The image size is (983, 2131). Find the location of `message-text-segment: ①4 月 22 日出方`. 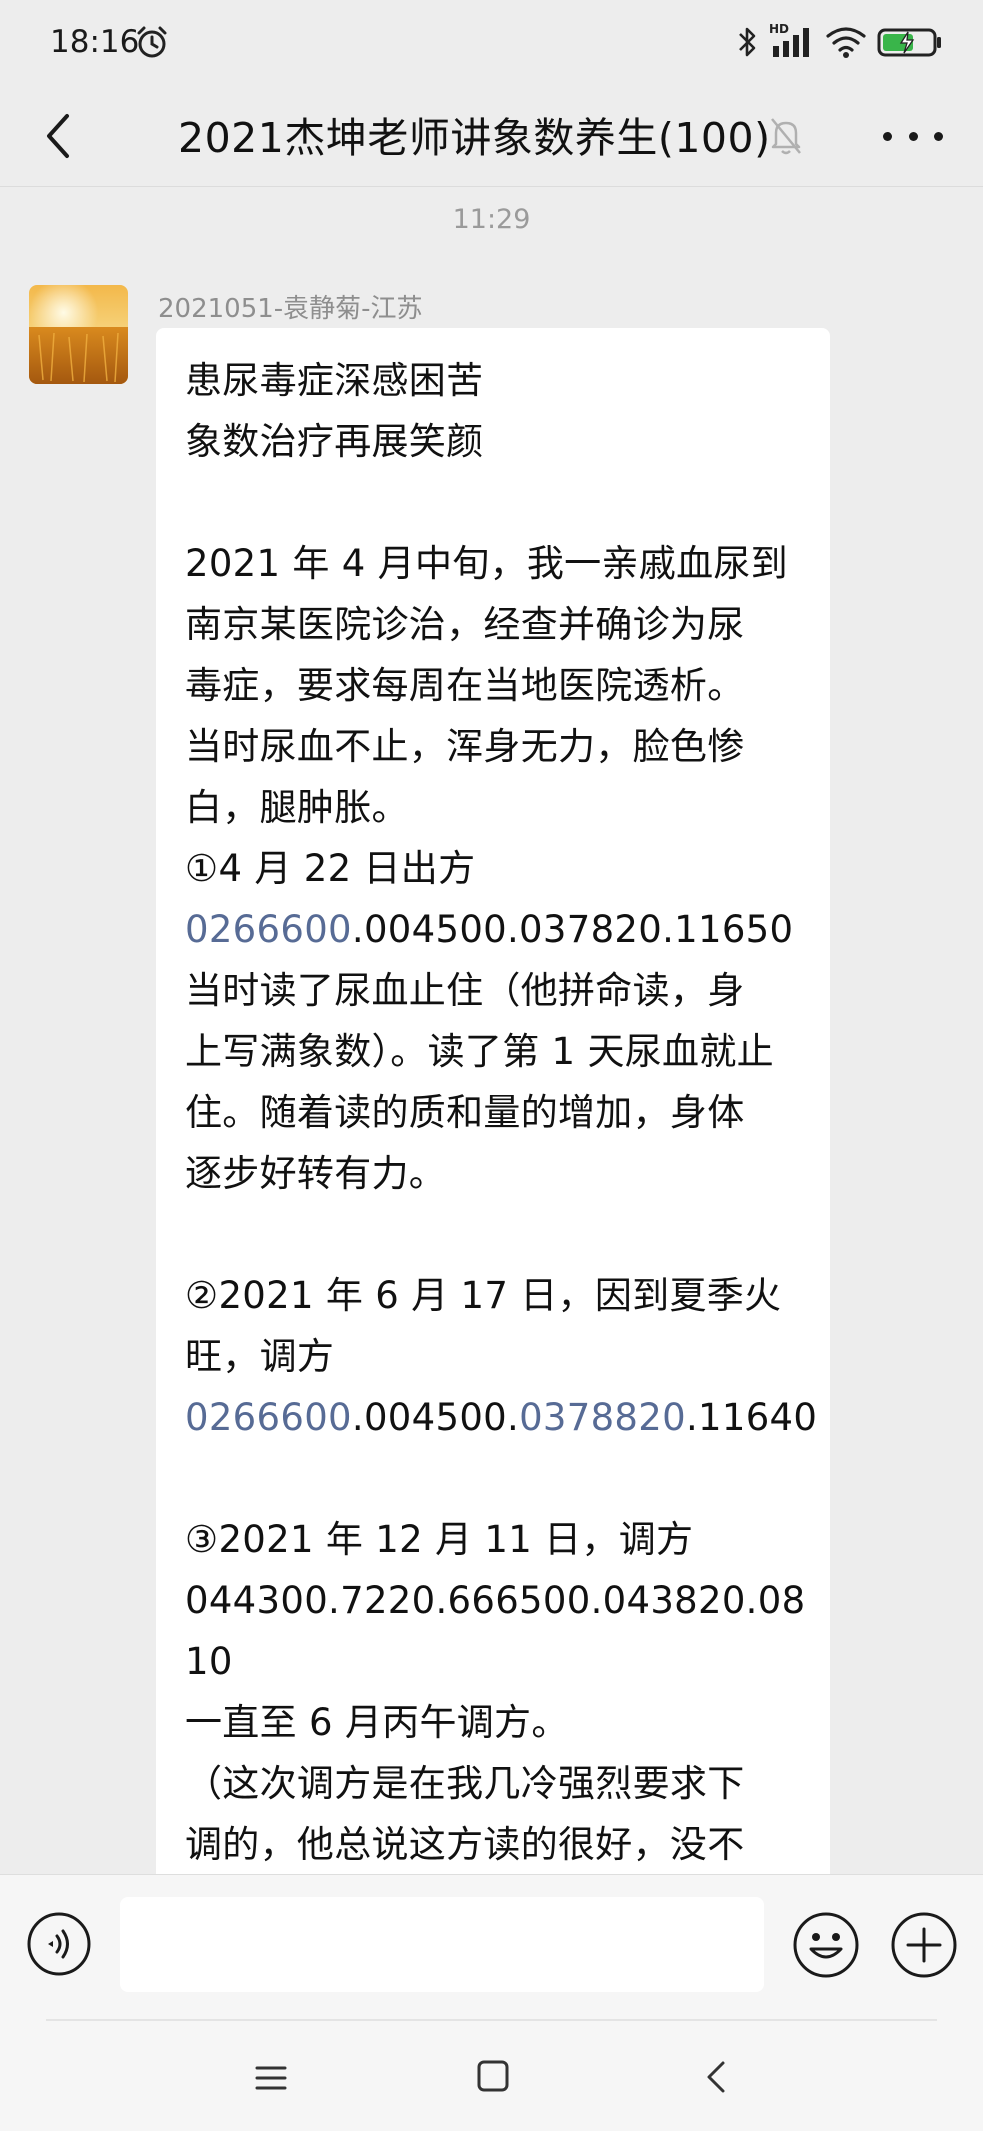

message-text-segment: ①4 月 22 日出方 is located at coordinates (330, 868).